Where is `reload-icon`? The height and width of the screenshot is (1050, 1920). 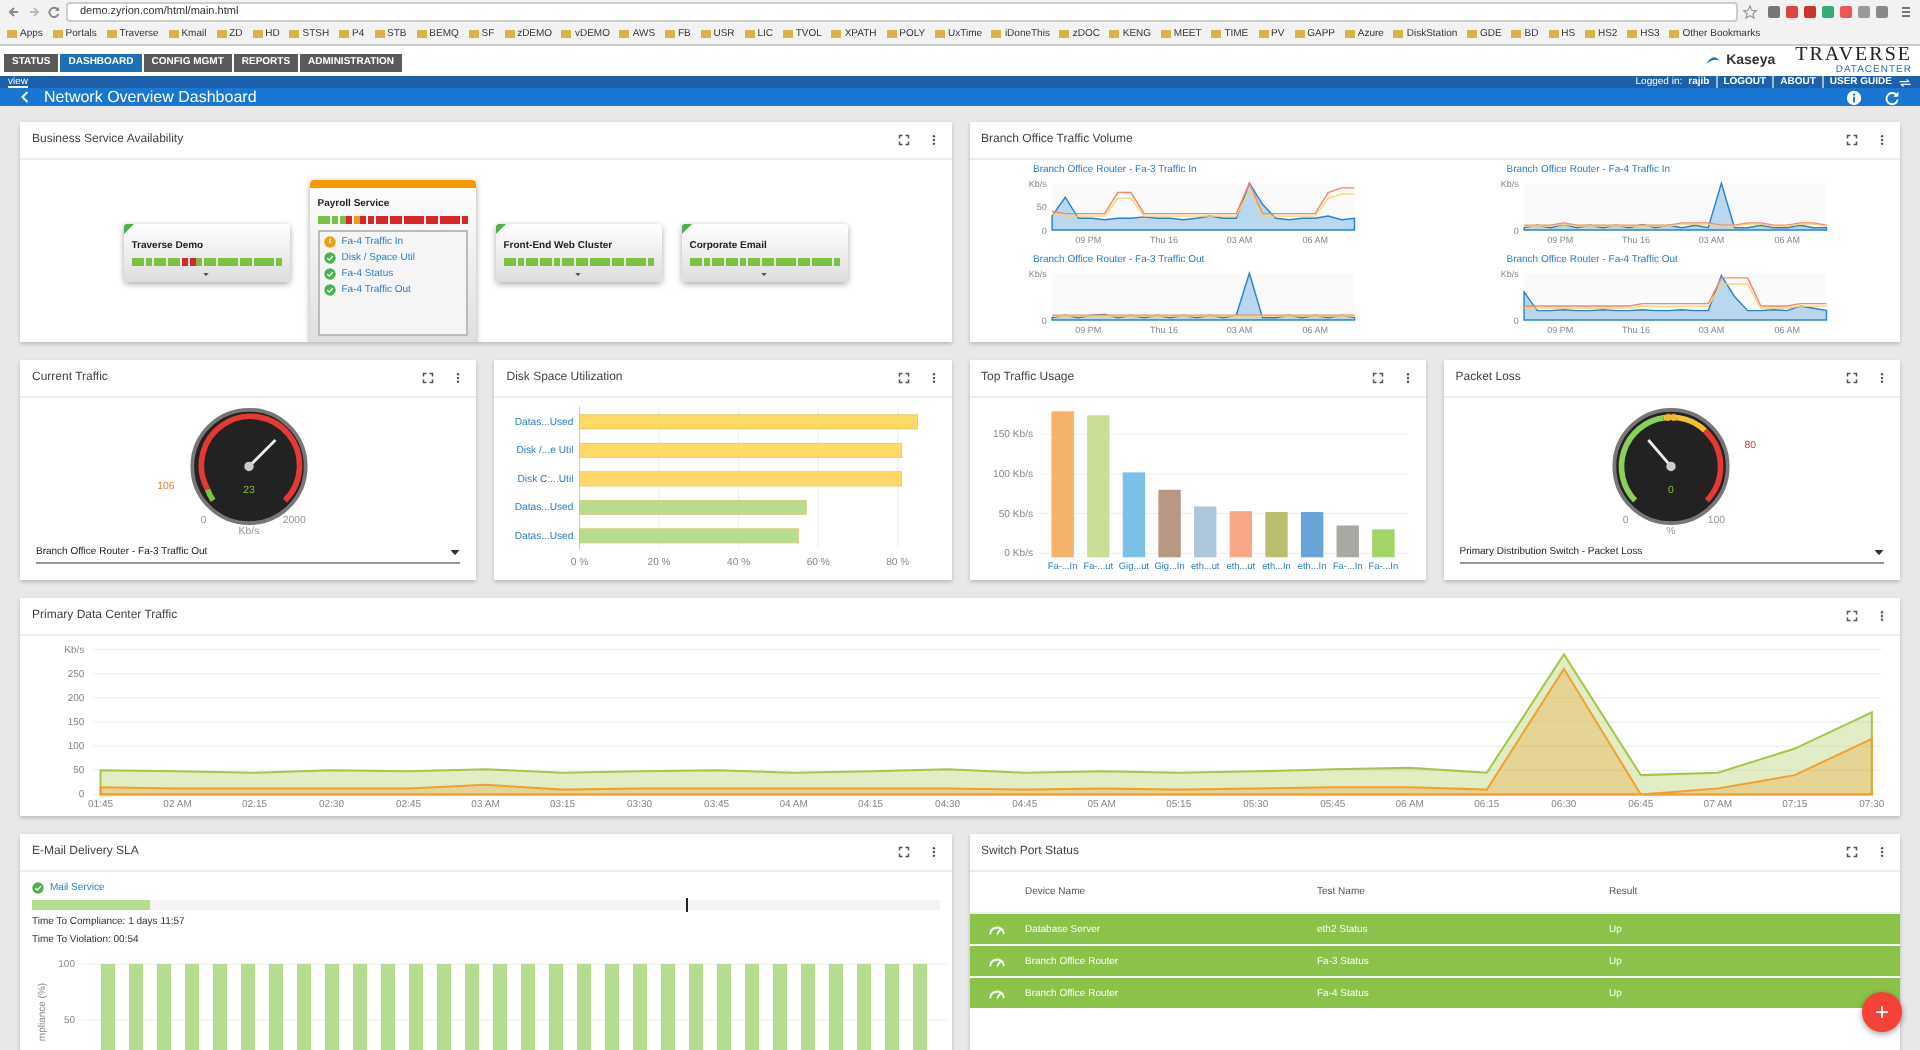
reload-icon is located at coordinates (54, 11).